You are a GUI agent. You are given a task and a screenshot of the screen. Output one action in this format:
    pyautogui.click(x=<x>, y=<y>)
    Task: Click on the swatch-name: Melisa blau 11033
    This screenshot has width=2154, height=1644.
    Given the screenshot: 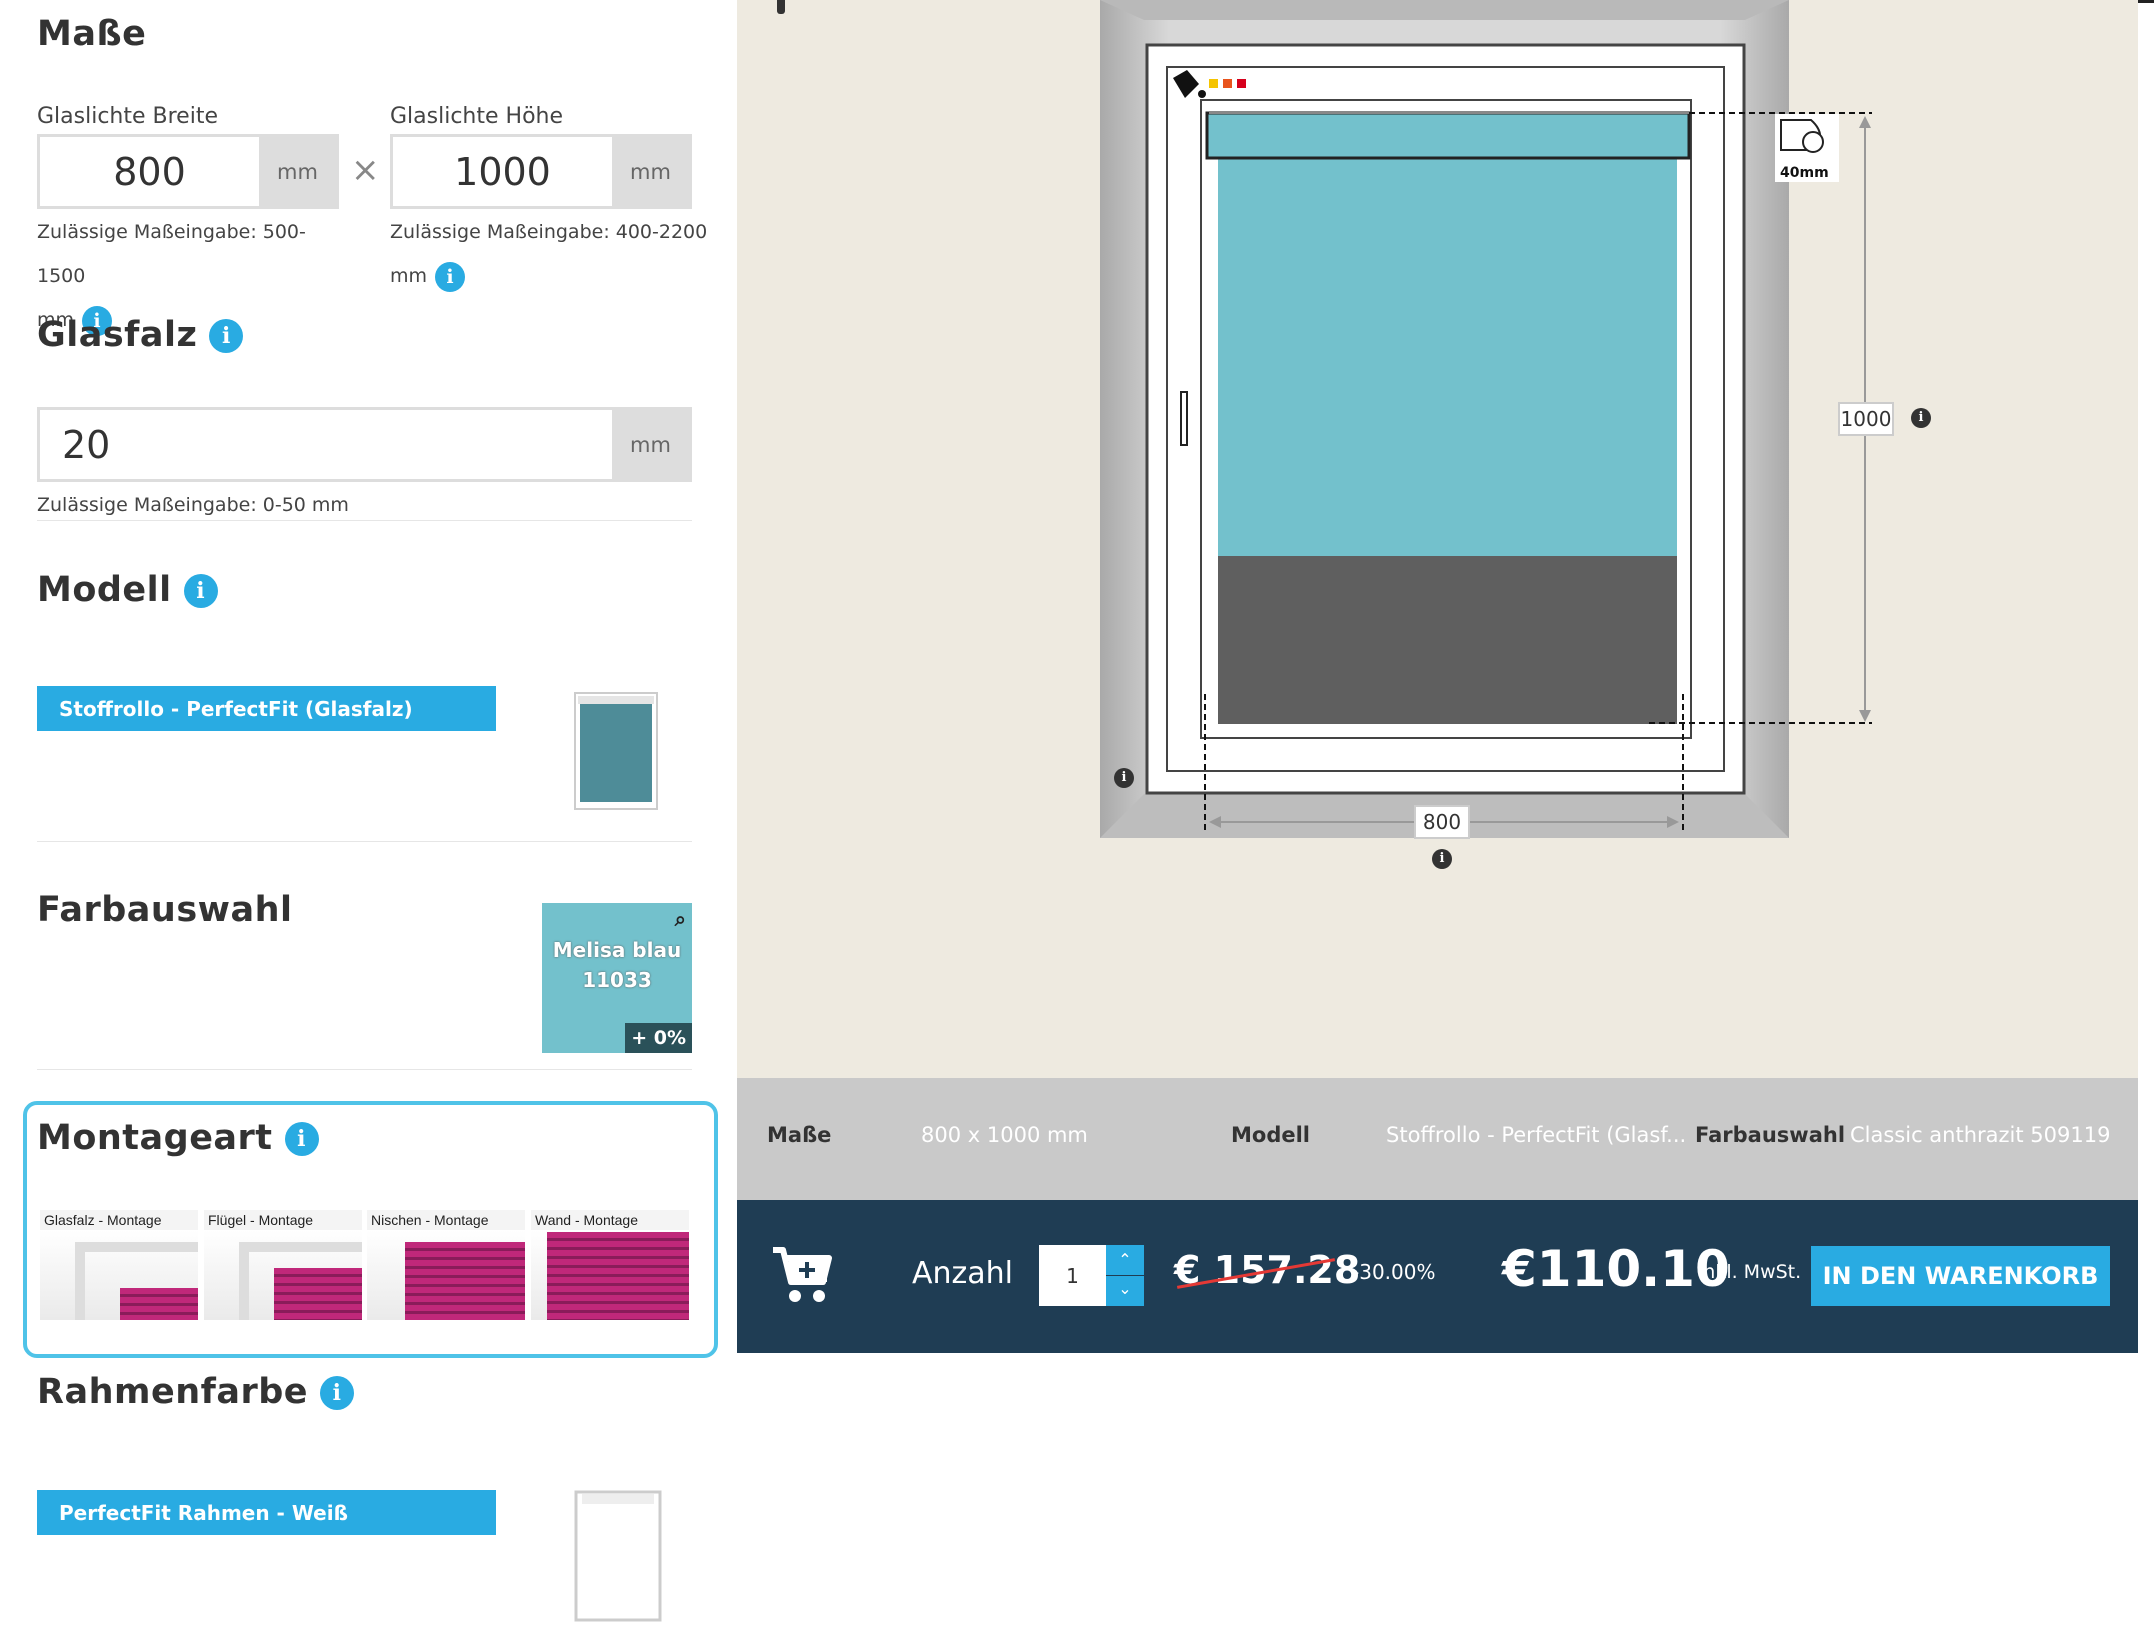 What is the action you would take?
    pyautogui.click(x=617, y=965)
    